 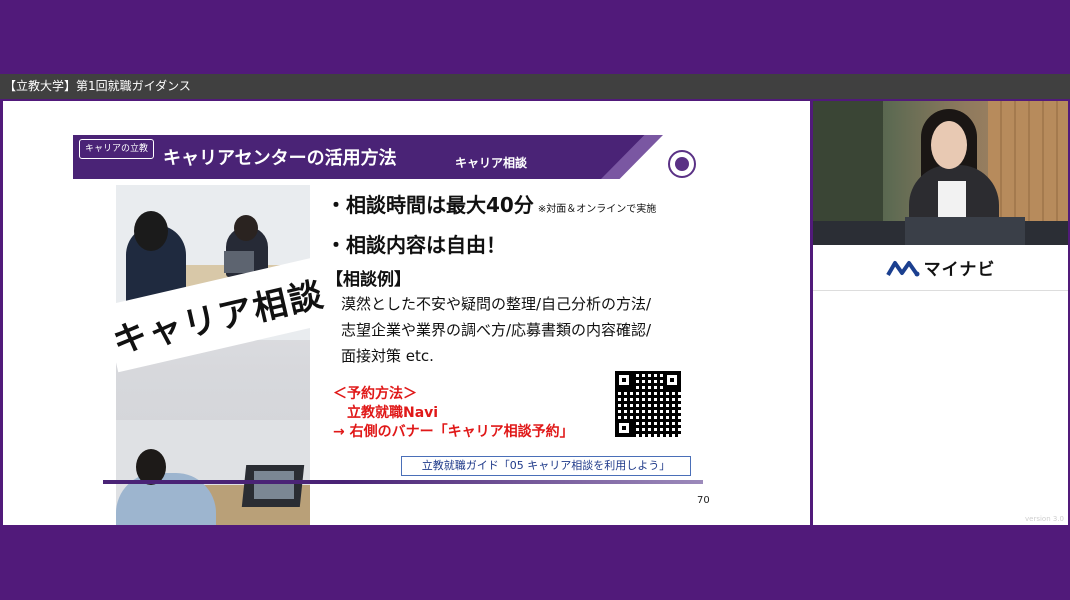 I want to click on reservation-line1: 立教就職Navi, so click(x=393, y=413).